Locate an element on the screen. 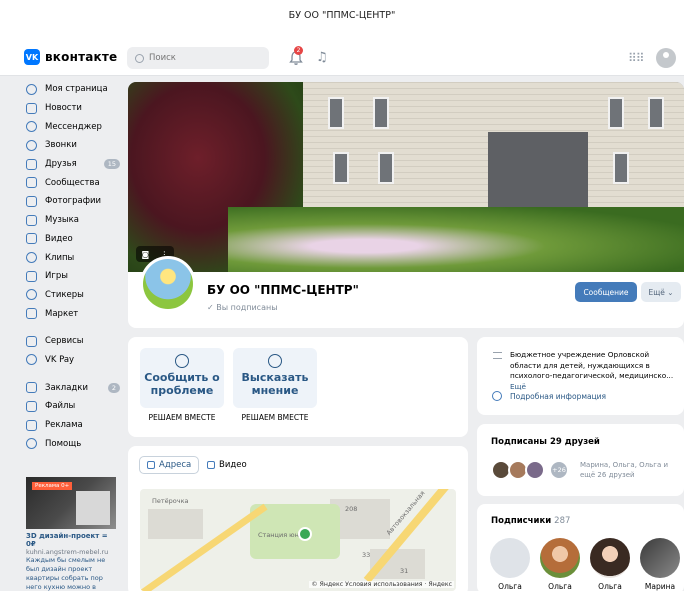 The width and height of the screenshot is (684, 591). sidebar-item-label: VK Pay is located at coordinates (60, 359).